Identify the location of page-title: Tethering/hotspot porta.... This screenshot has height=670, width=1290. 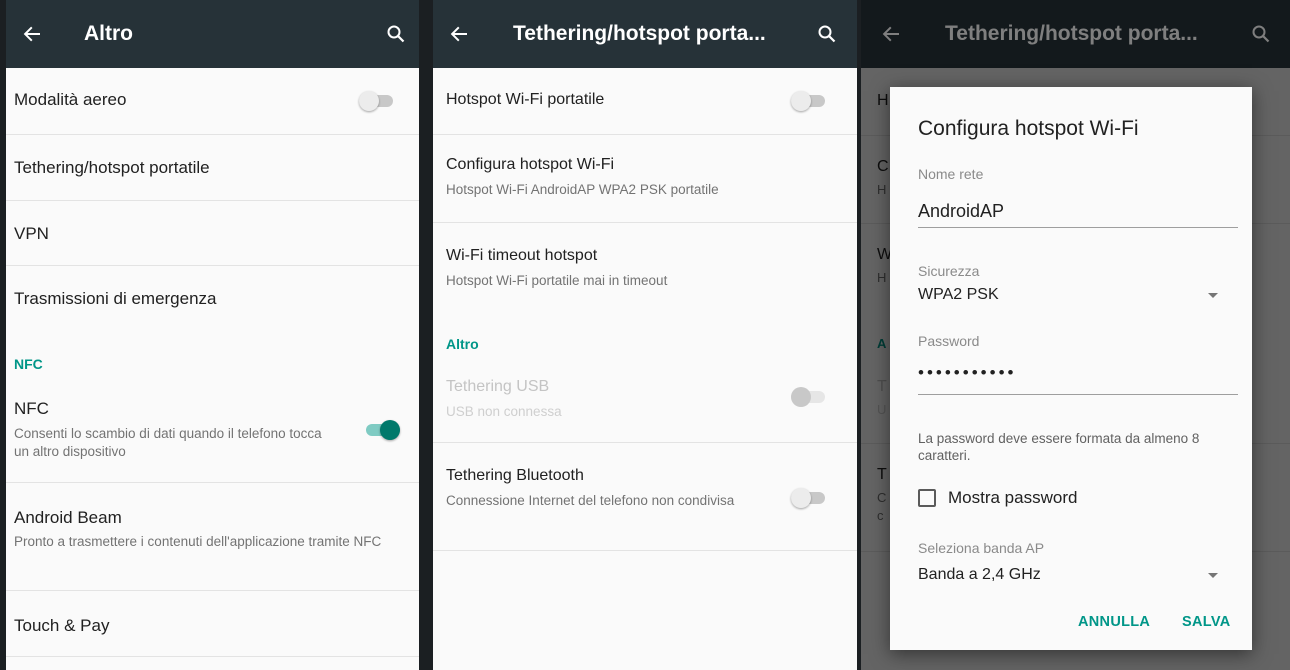
(639, 33).